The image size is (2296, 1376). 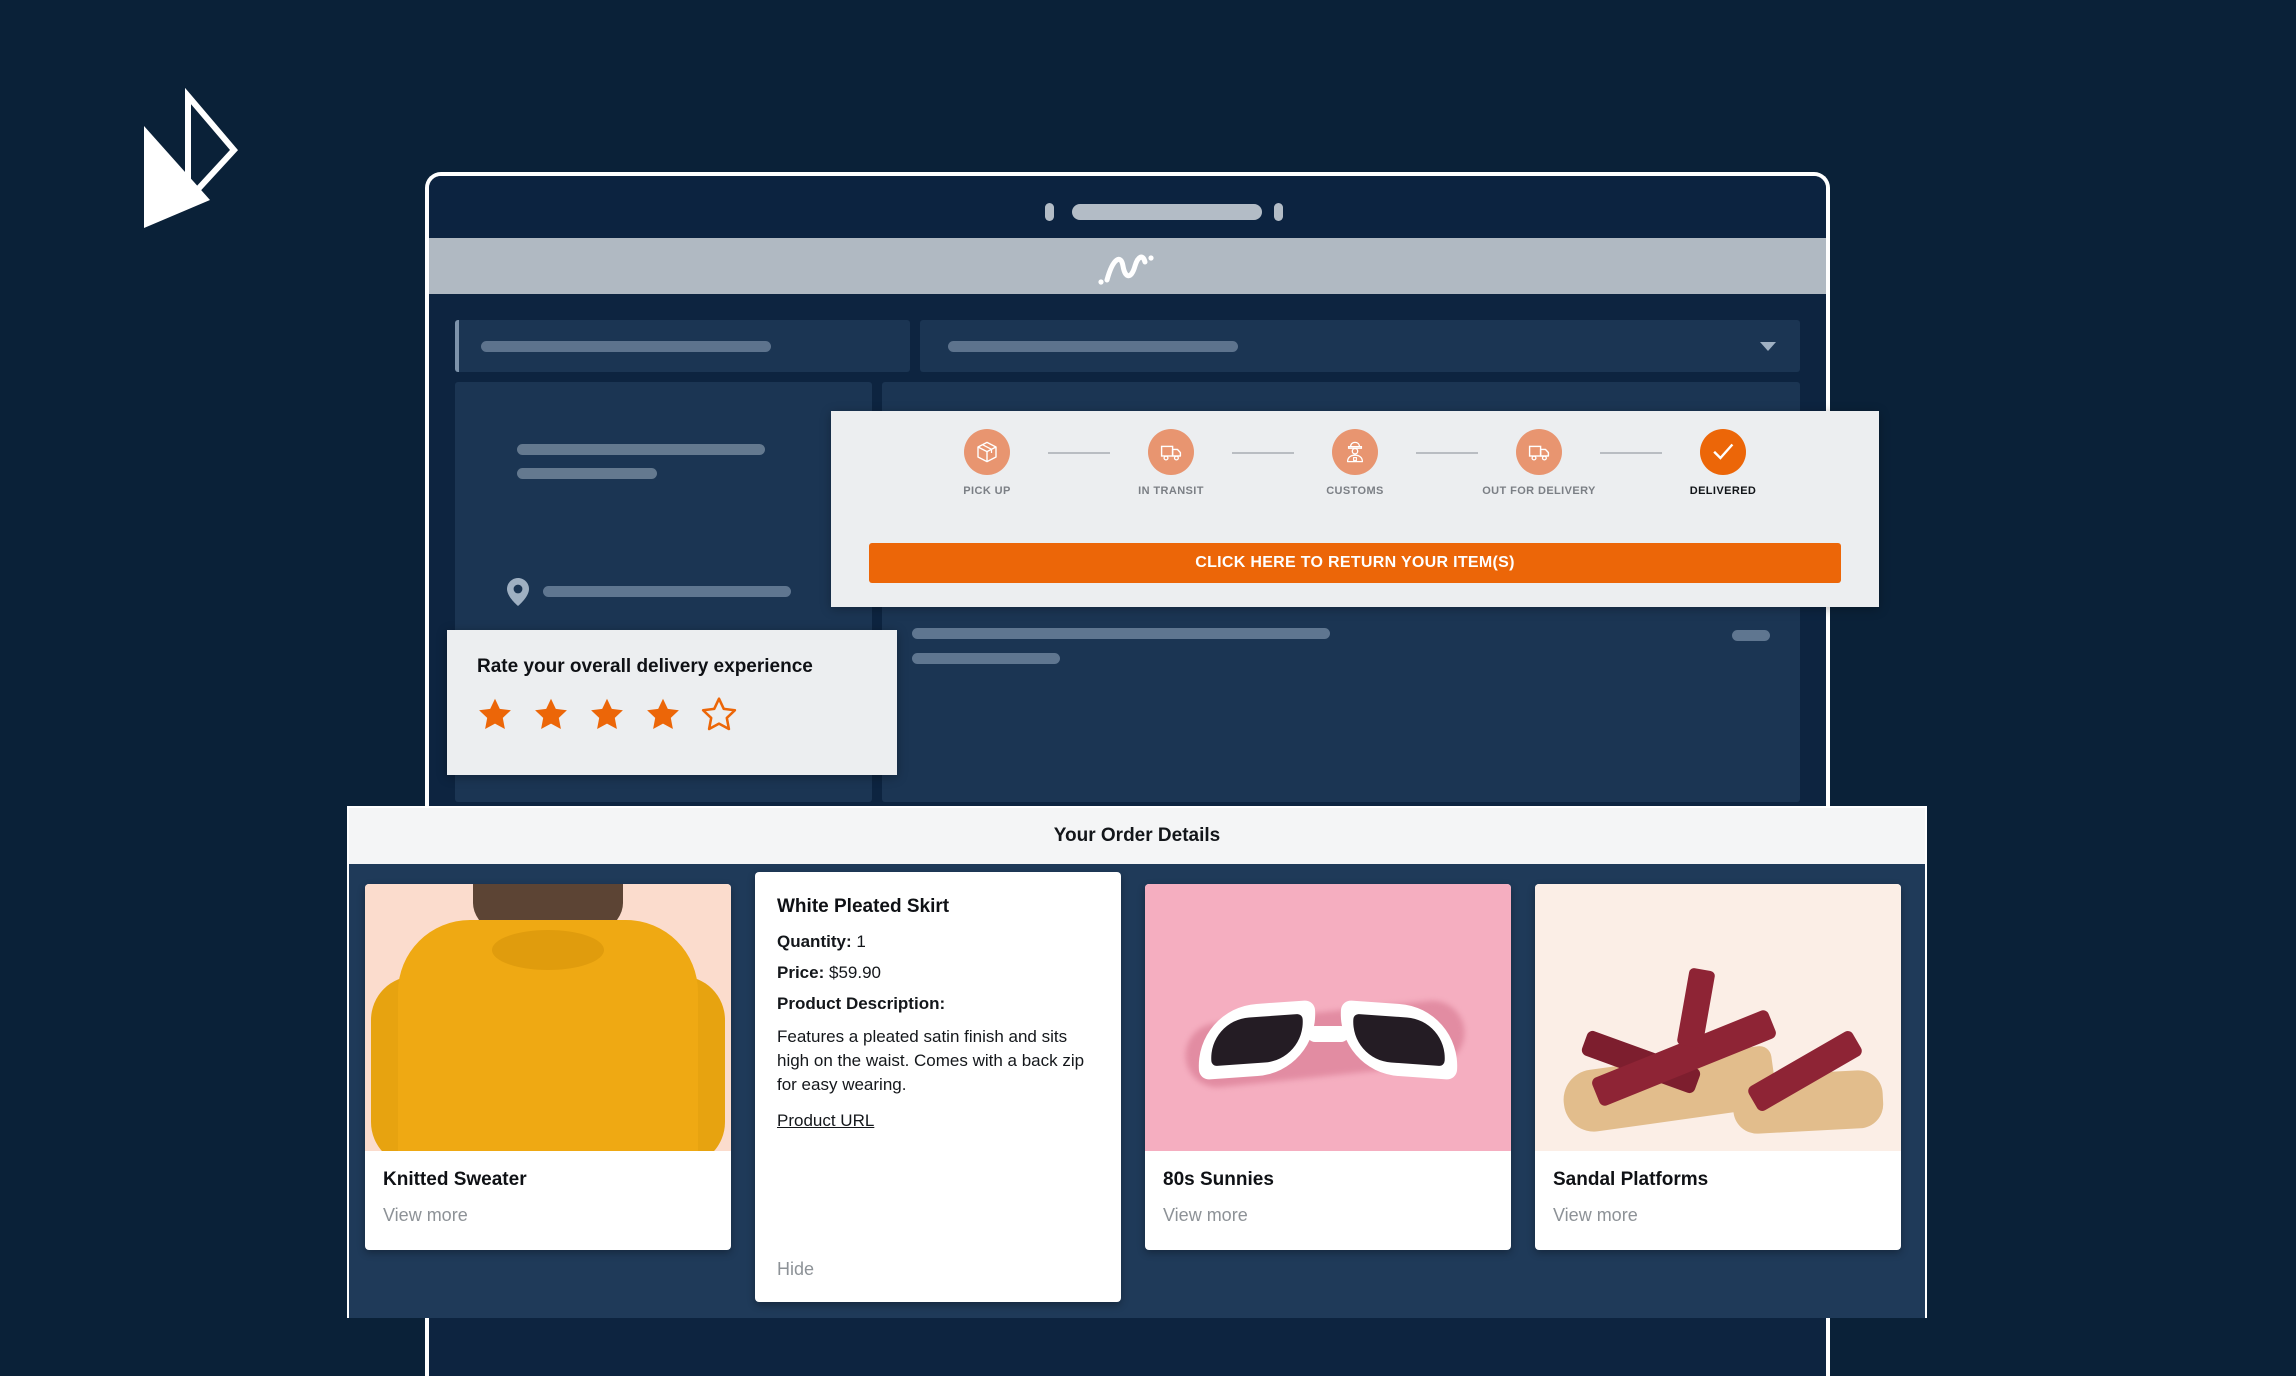 What do you see at coordinates (1278, 212) in the screenshot?
I see `titlebar-dot-right` at bounding box center [1278, 212].